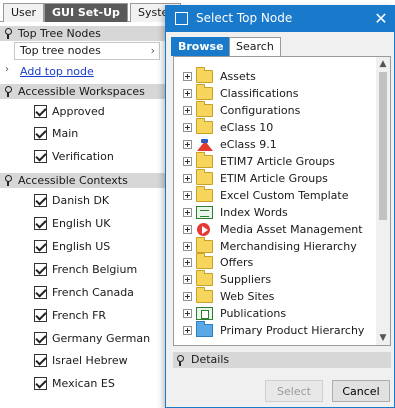 This screenshot has height=408, width=395. I want to click on tree-node: Configurations, so click(279, 109).